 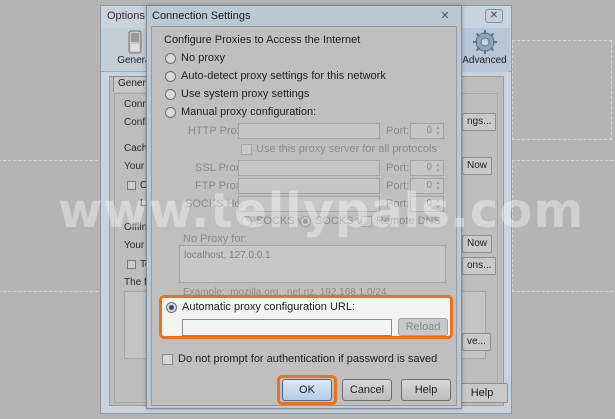 I want to click on ssl-port-label: Port:, so click(x=398, y=168).